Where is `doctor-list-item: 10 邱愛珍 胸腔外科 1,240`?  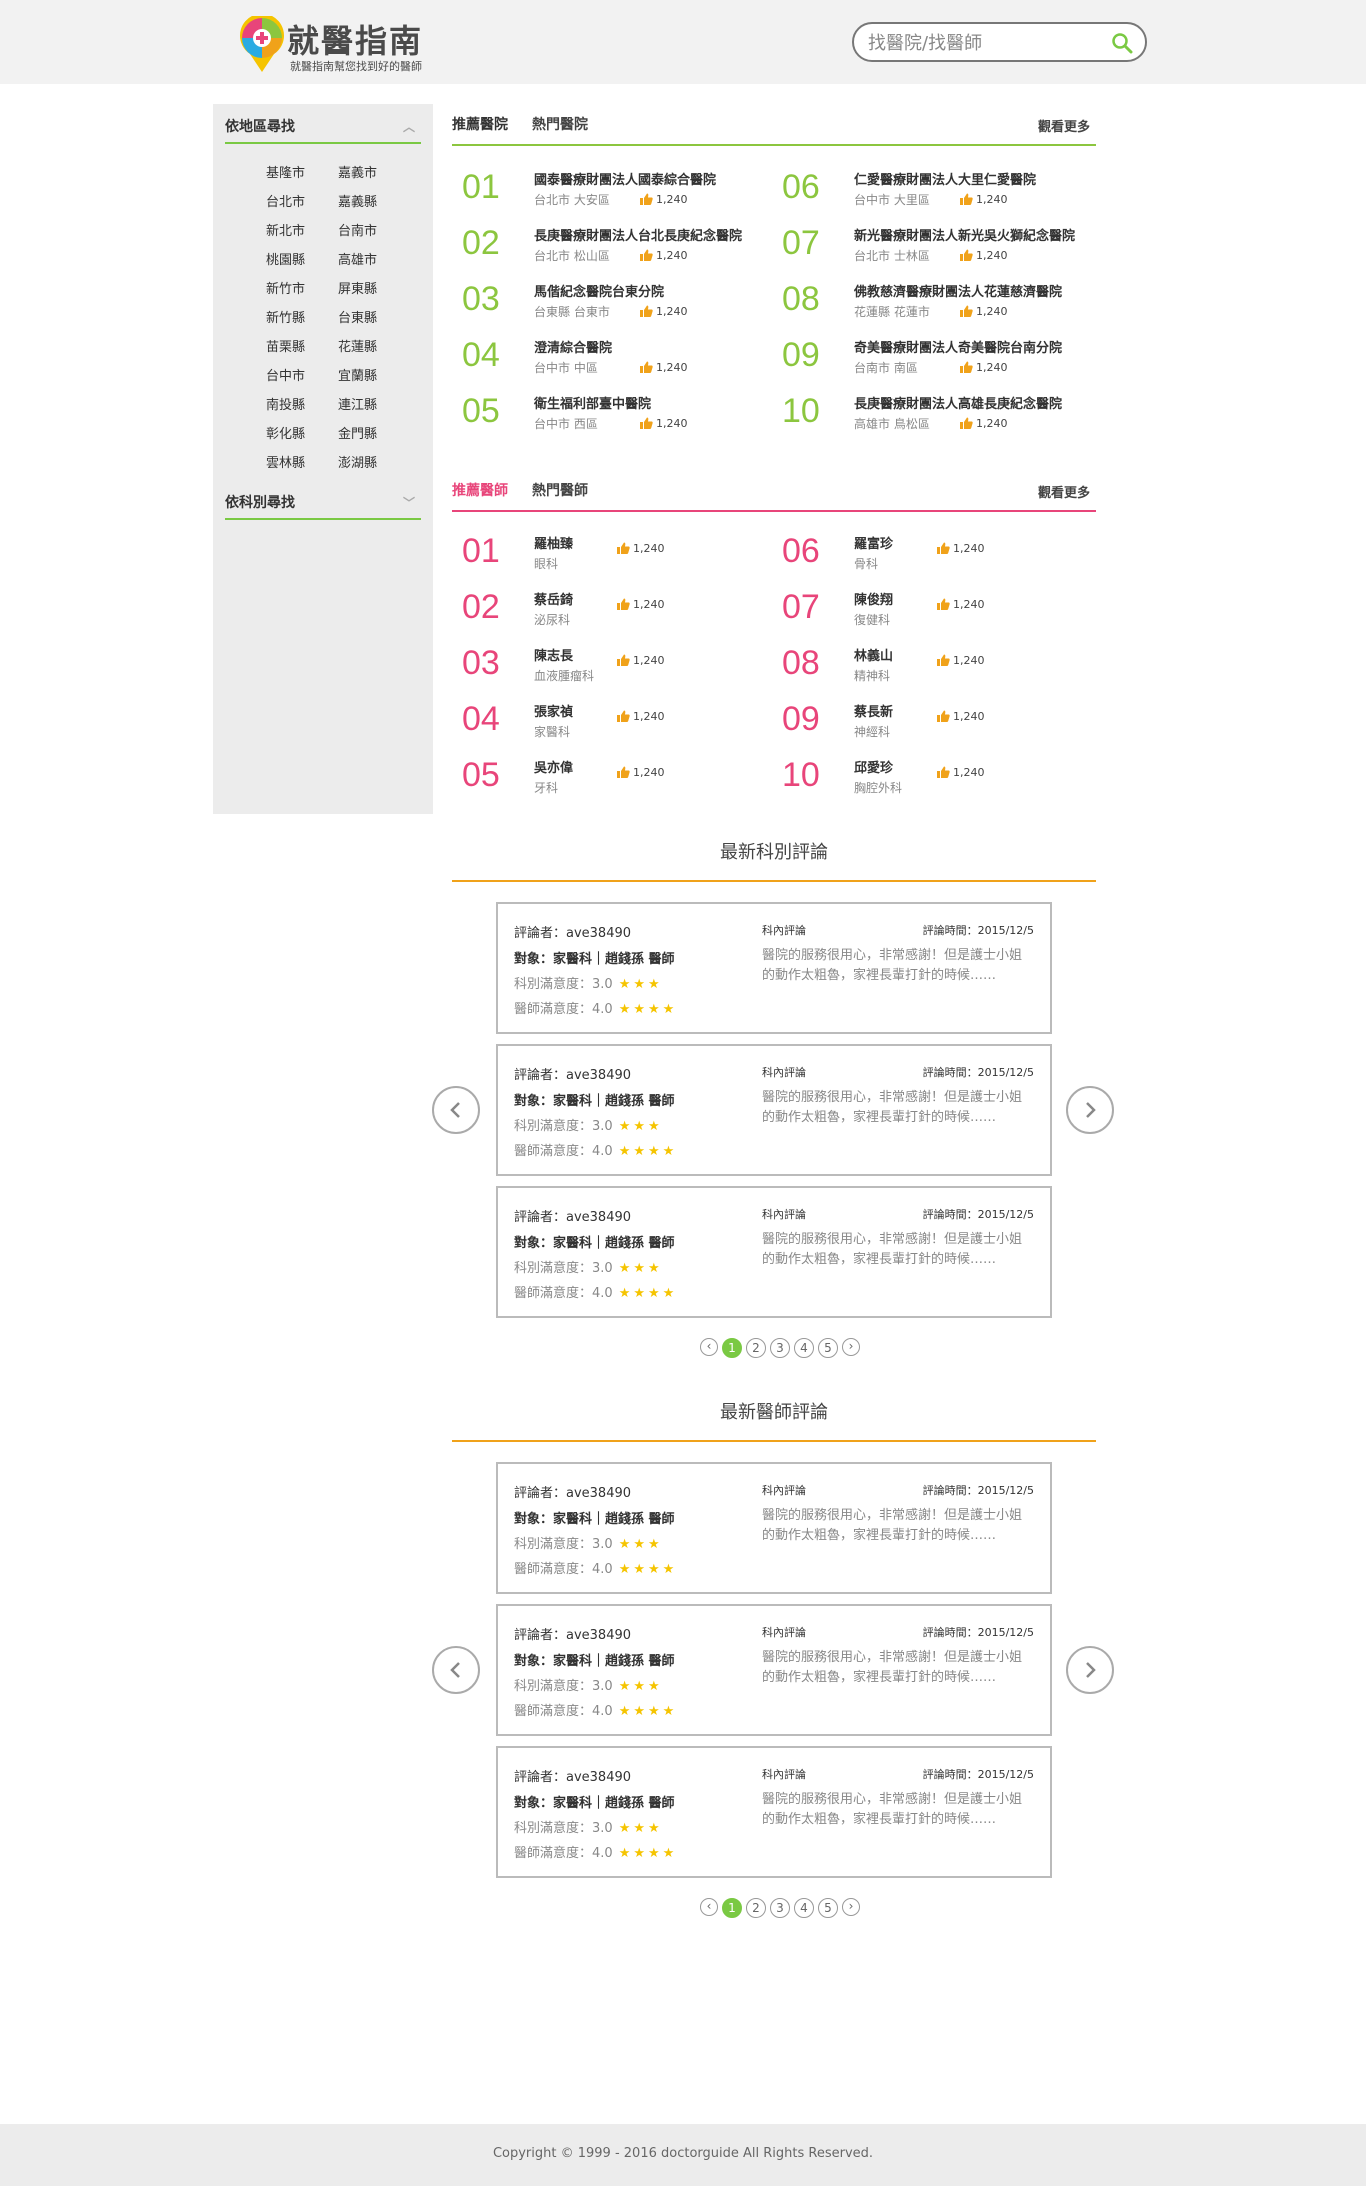
doctor-list-item: 10 邱愛珍 胸腔外科 1,240 is located at coordinates (932, 777).